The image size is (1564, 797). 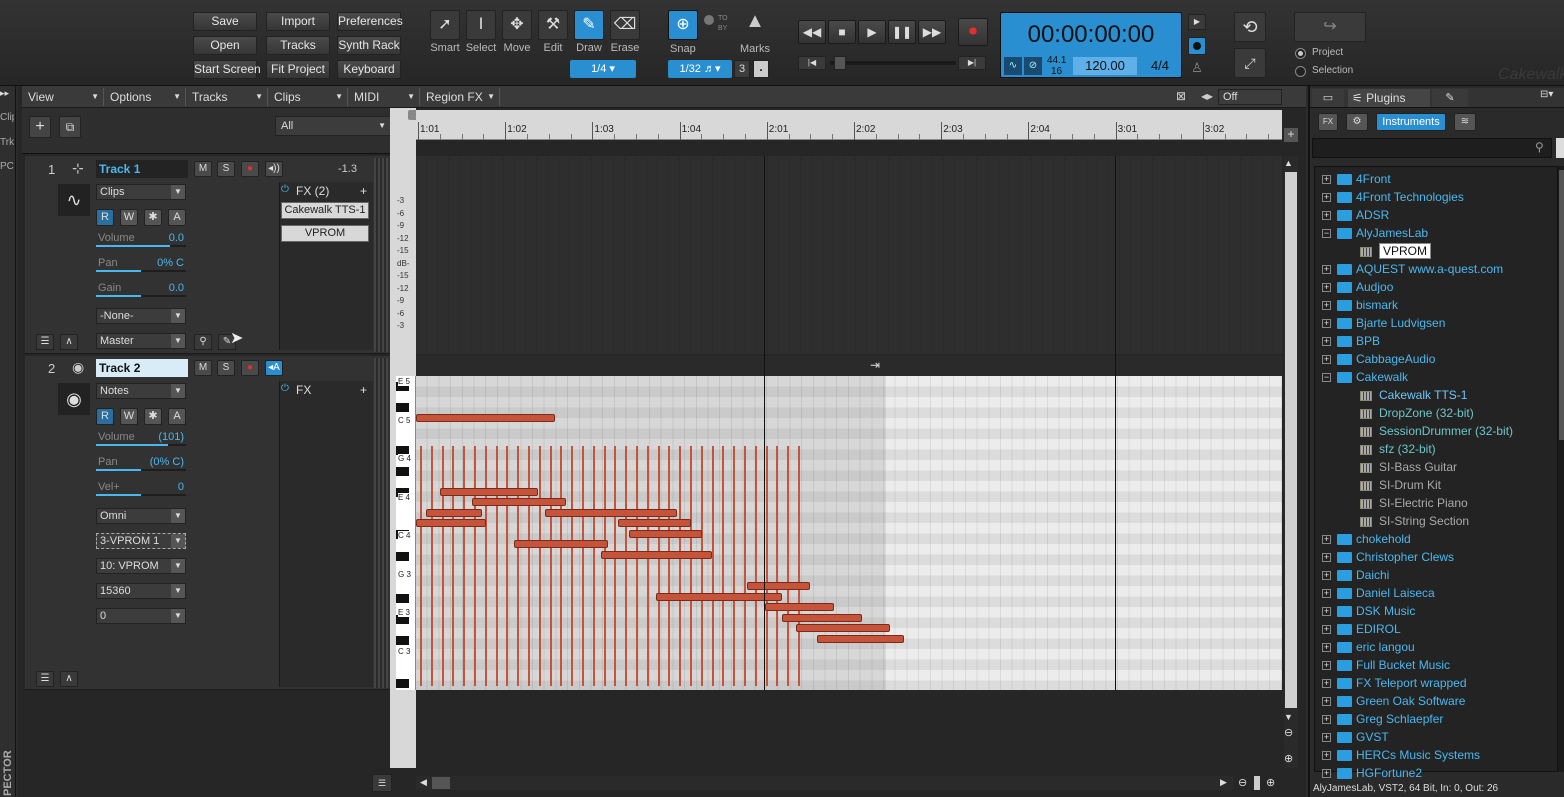 What do you see at coordinates (1250, 27) in the screenshot?
I see `loop-button: ⟲` at bounding box center [1250, 27].